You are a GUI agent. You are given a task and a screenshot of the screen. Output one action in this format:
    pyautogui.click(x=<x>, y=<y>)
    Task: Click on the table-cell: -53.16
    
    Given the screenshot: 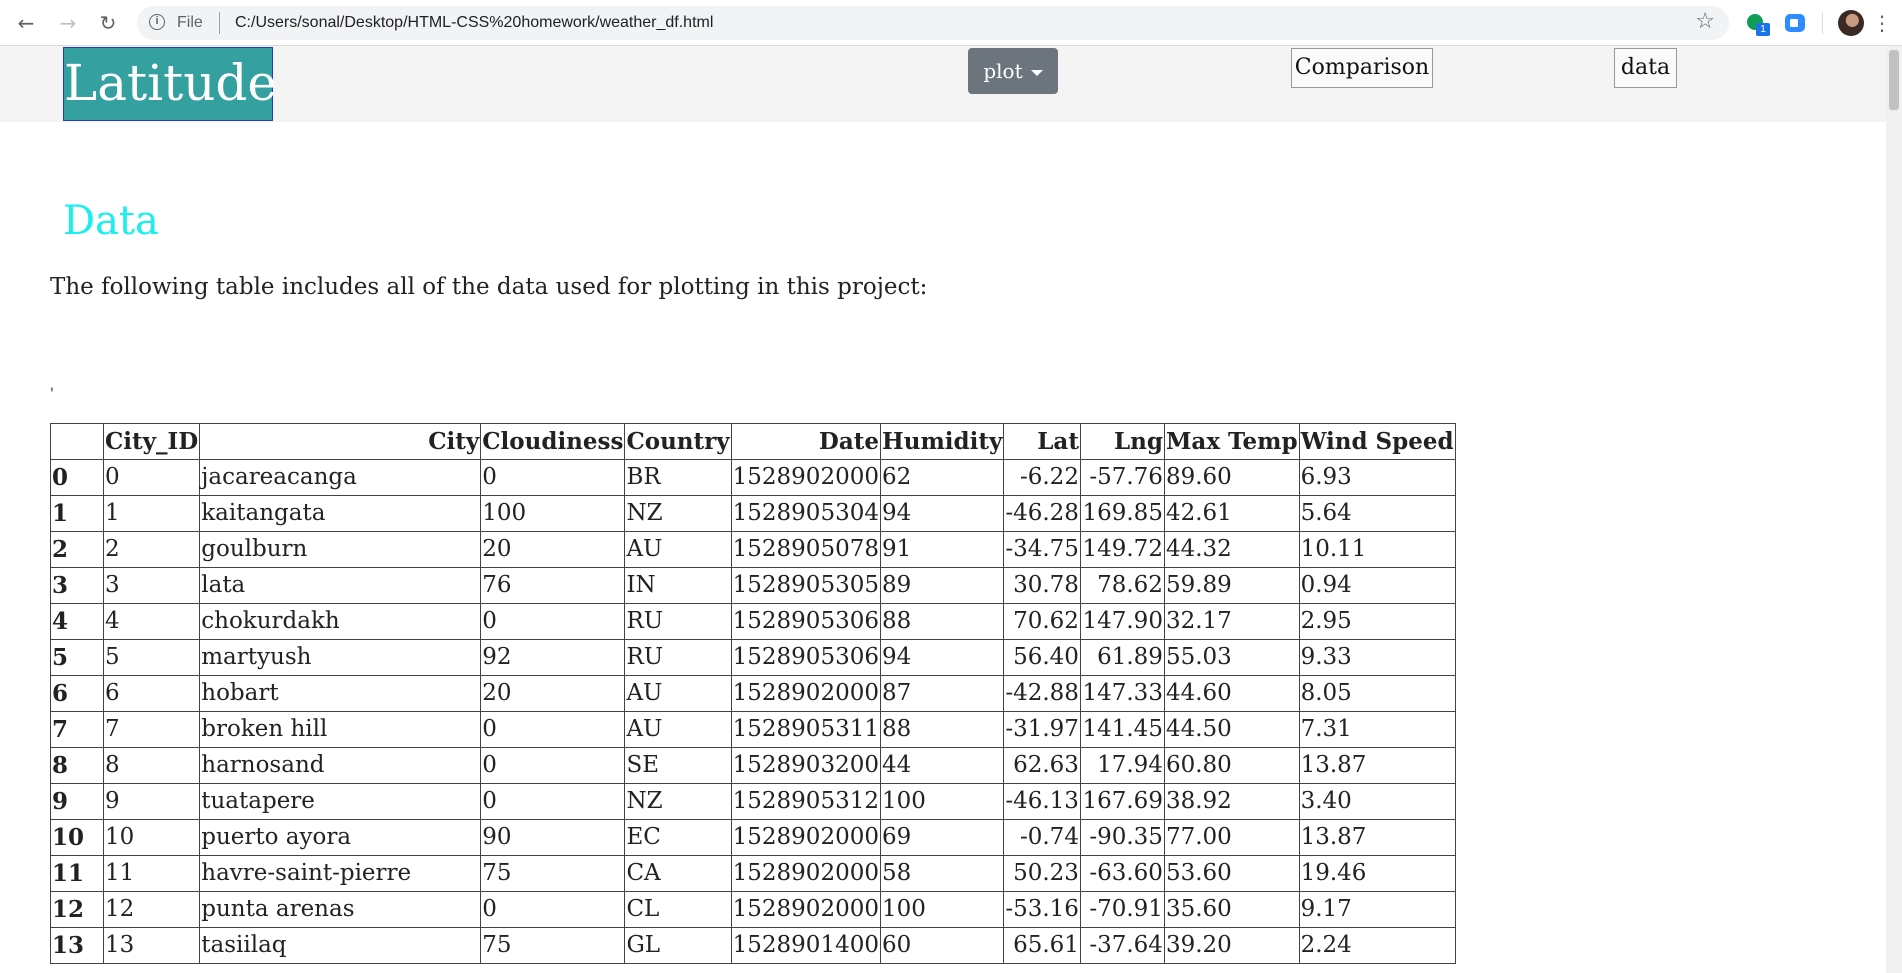 What is the action you would take?
    pyautogui.click(x=1042, y=909)
    